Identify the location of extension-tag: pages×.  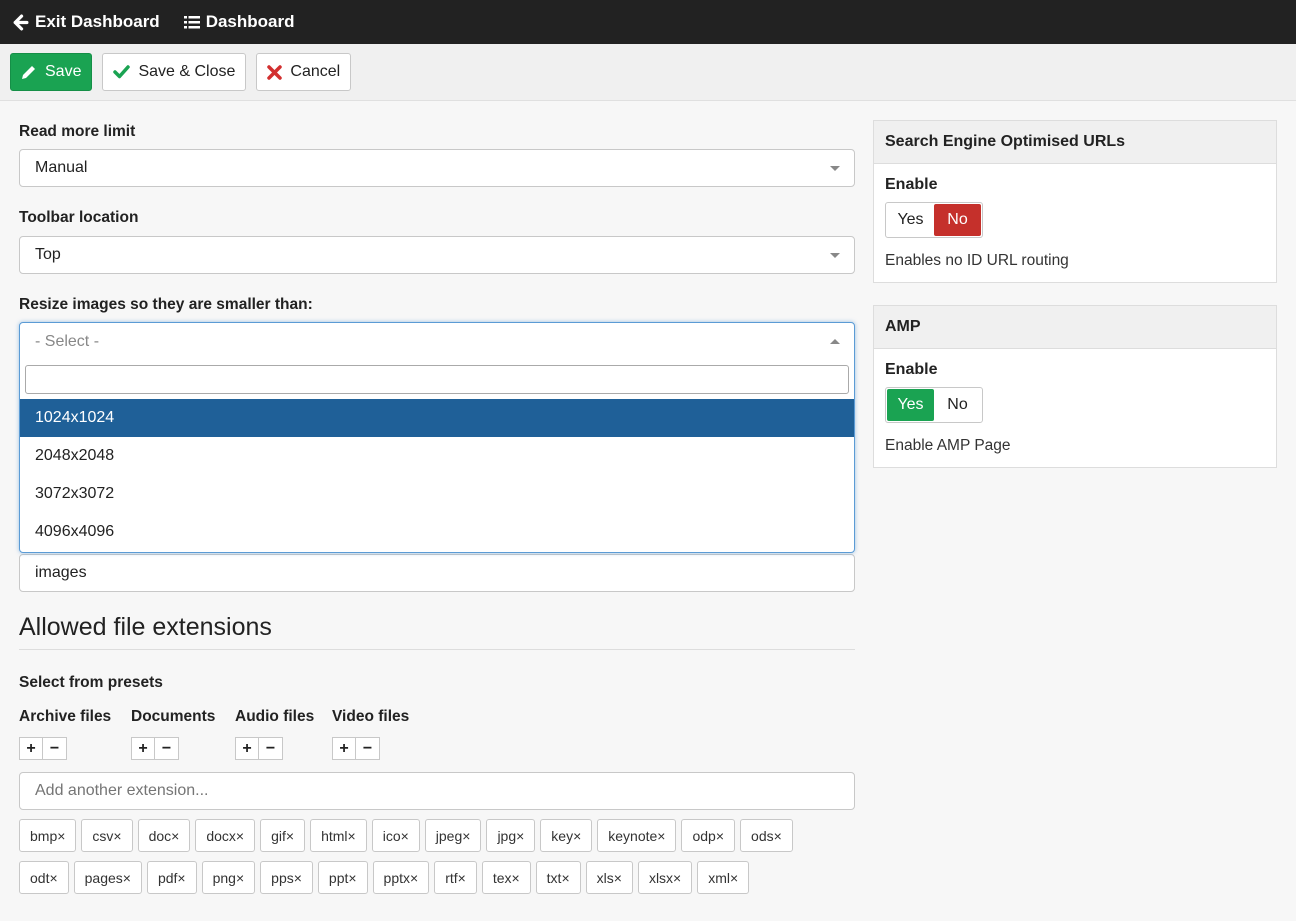
(107, 877).